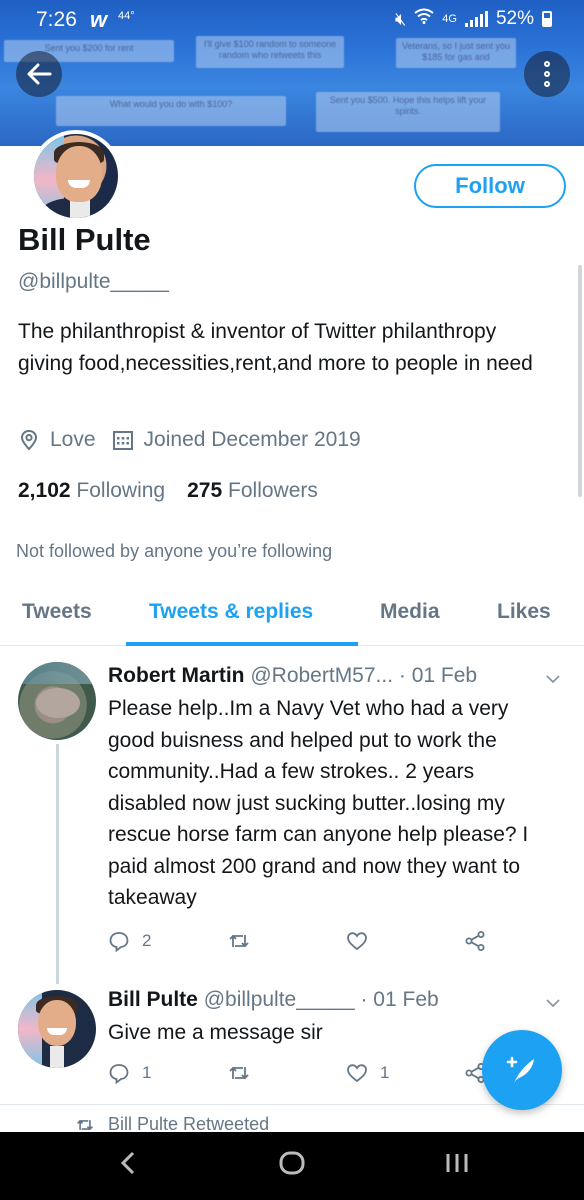 The image size is (584, 1200). I want to click on battery-percent: 52%, so click(514, 18).